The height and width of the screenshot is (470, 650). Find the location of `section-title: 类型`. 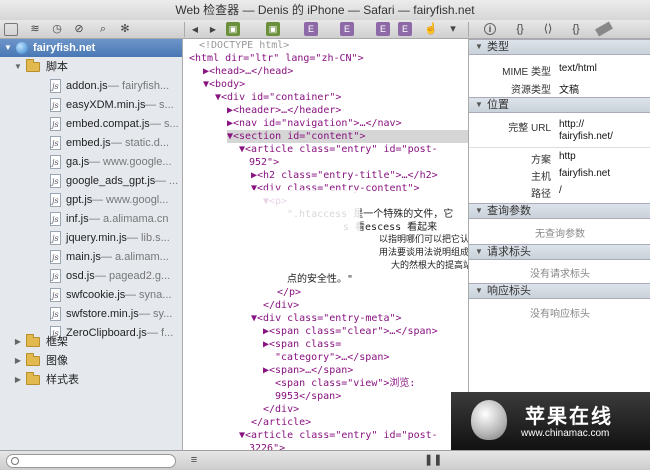

section-title: 类型 is located at coordinates (498, 47).